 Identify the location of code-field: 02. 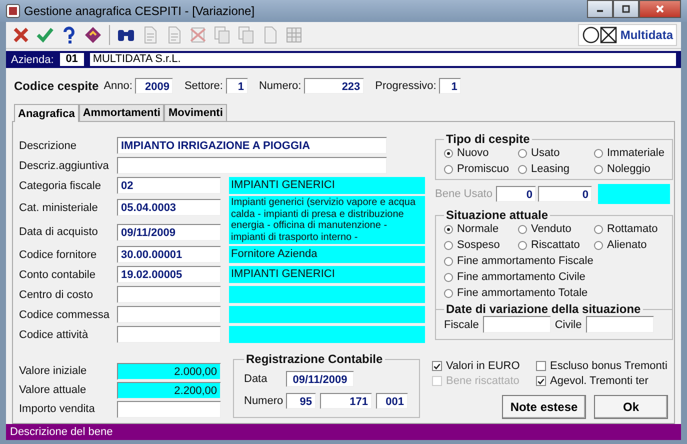
(169, 185).